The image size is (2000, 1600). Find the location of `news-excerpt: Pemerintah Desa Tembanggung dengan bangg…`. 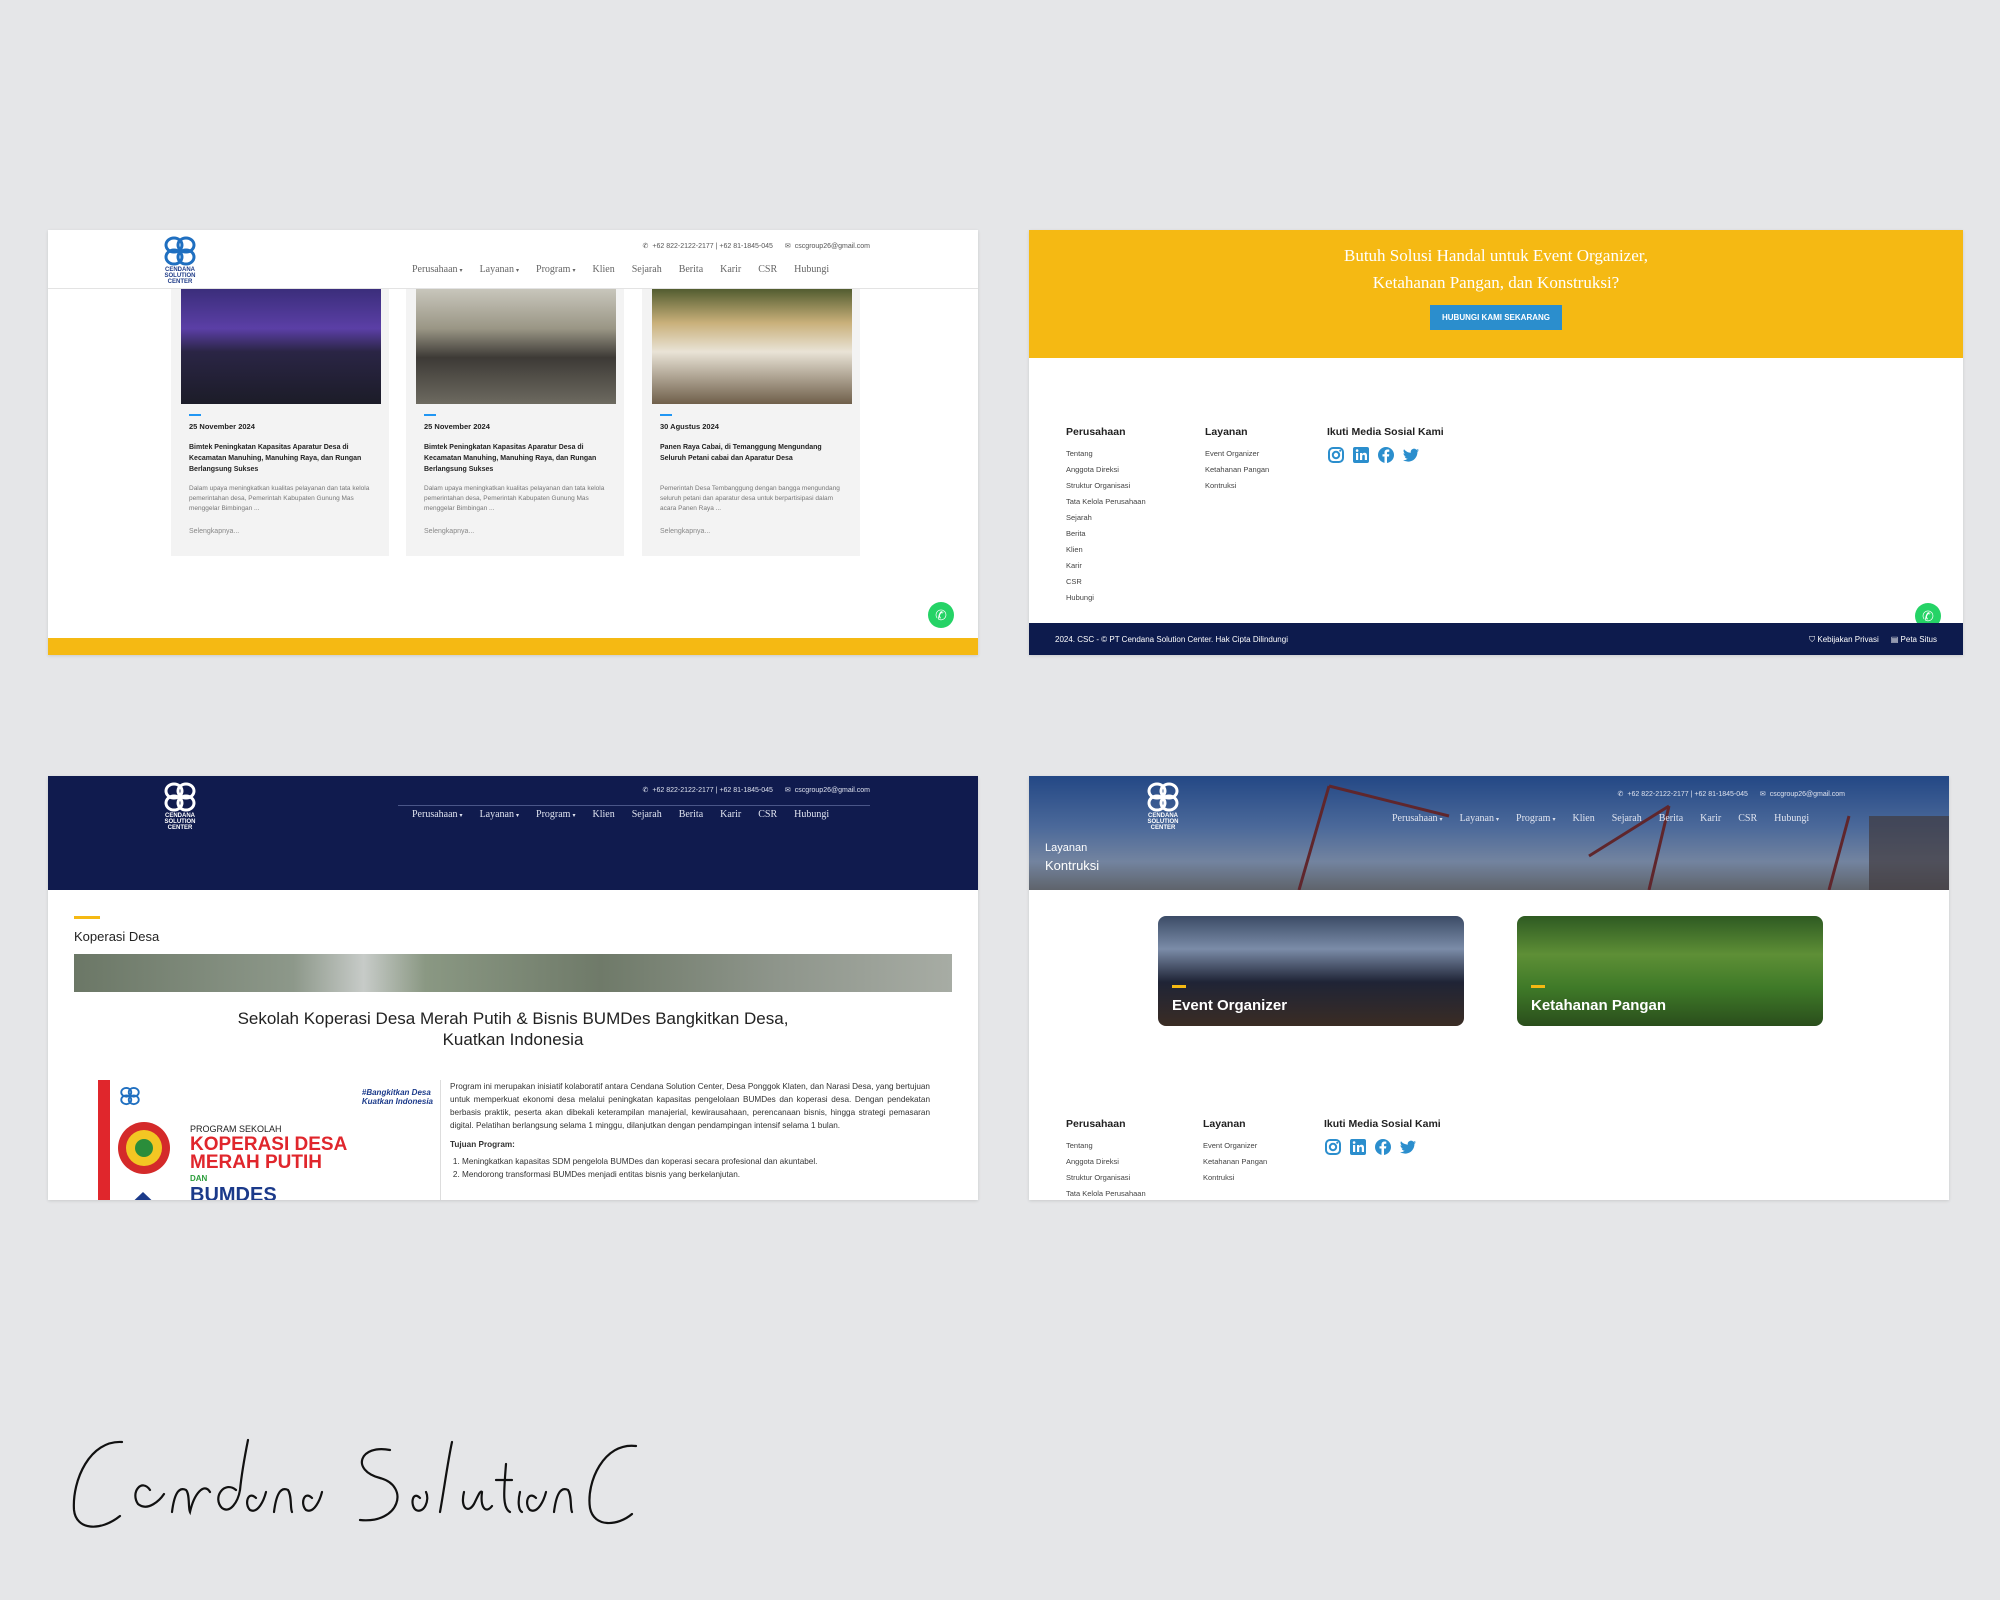

news-excerpt: Pemerintah Desa Tembanggung dengan bangg… is located at coordinates (750, 498).